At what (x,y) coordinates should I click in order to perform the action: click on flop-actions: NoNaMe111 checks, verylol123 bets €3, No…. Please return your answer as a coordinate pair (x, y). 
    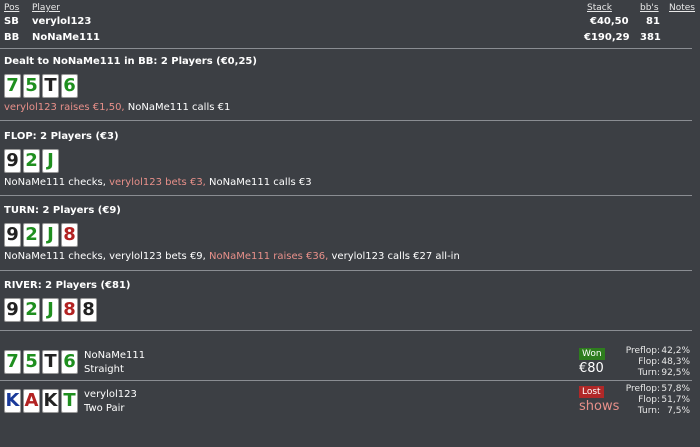
    Looking at the image, I should click on (158, 182).